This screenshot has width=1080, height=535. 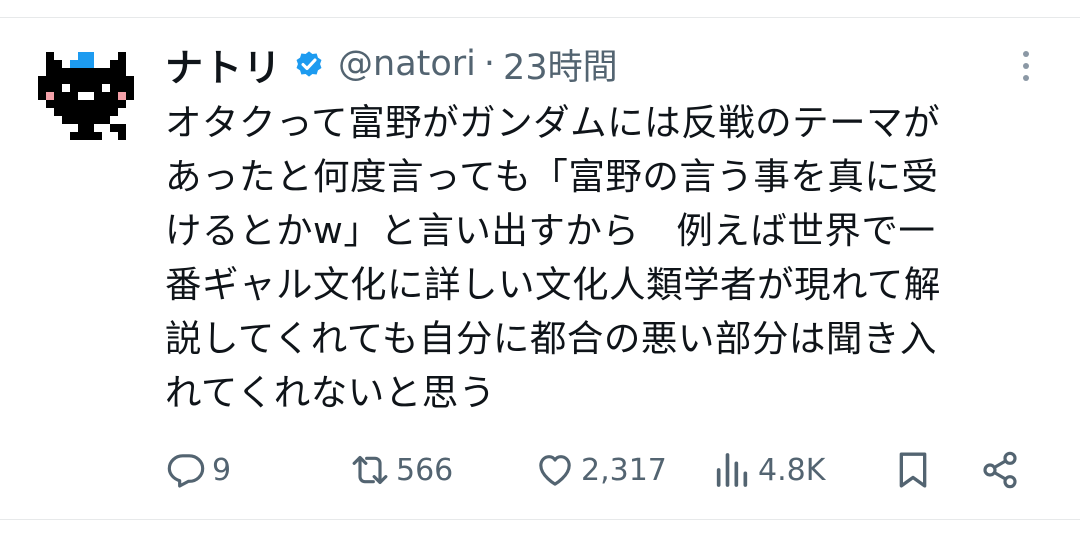 I want to click on share-button, so click(x=1000, y=470).